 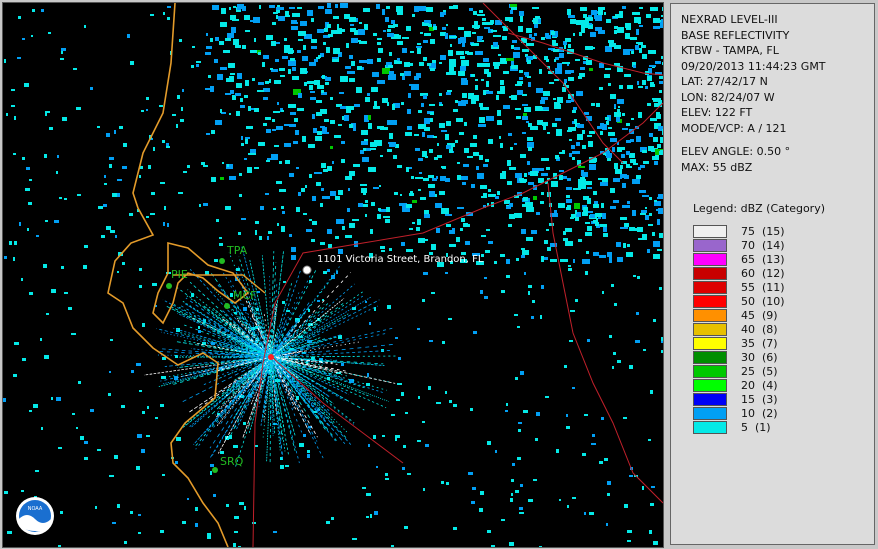 What do you see at coordinates (710, 413) in the screenshot?
I see `legend-swatch` at bounding box center [710, 413].